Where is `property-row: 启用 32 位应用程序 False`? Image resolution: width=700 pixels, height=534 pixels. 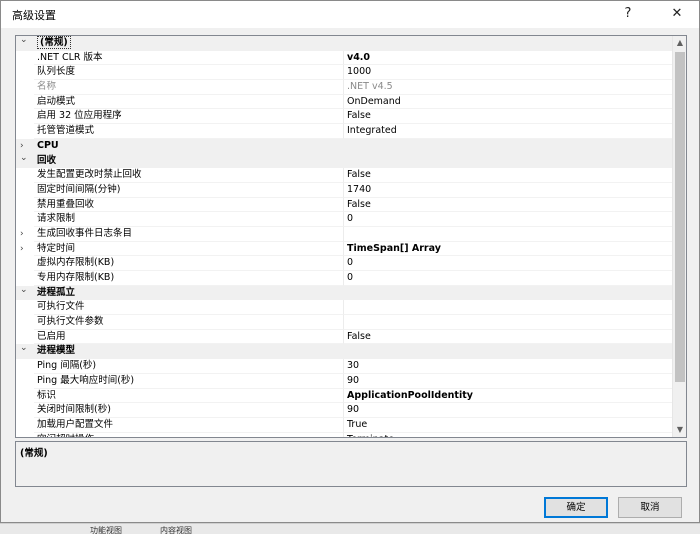
property-row: 启用 32 位应用程序 False is located at coordinates (344, 117).